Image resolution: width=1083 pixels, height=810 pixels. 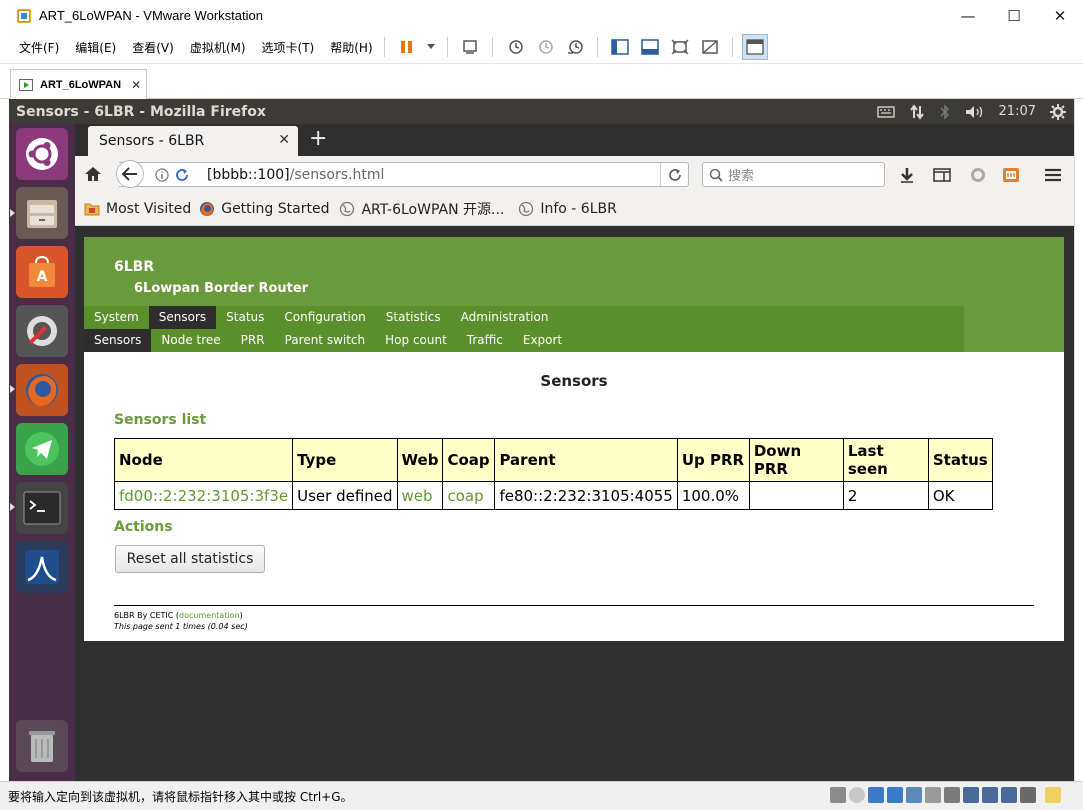 I want to click on vm-tab-art-6lowpan: ART_6LoWPAN ✕, so click(x=78, y=84).